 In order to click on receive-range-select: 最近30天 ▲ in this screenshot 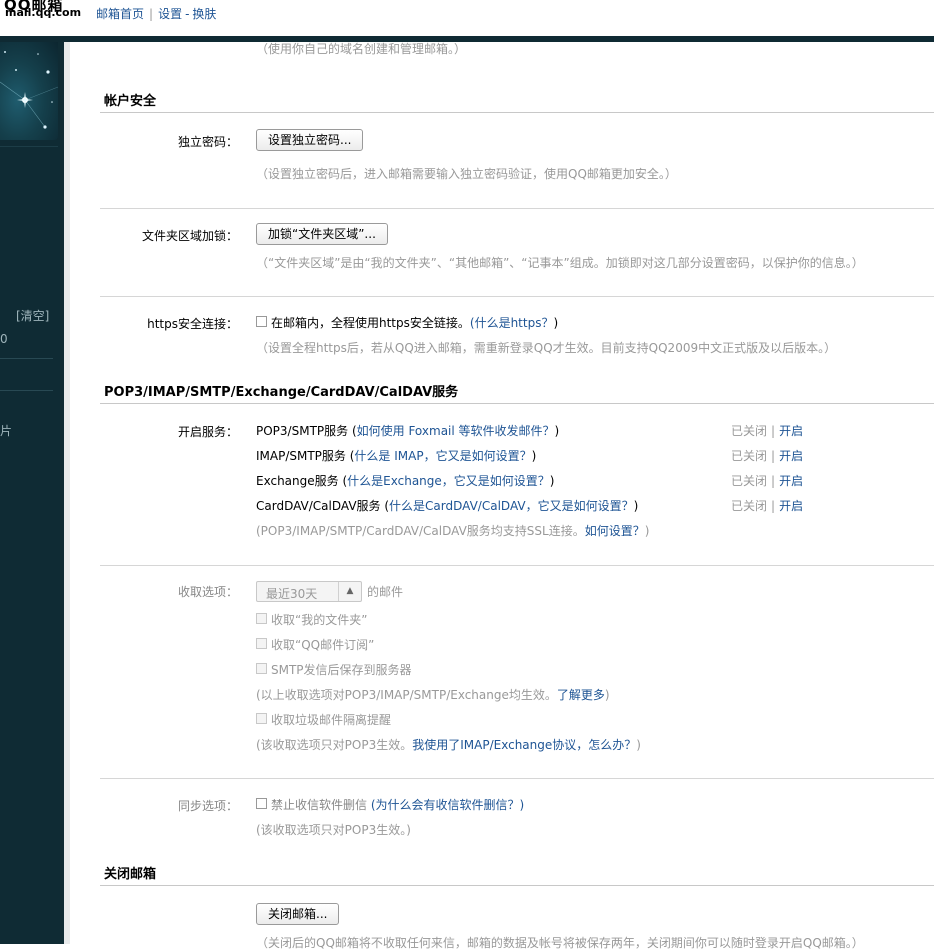, I will do `click(309, 591)`.